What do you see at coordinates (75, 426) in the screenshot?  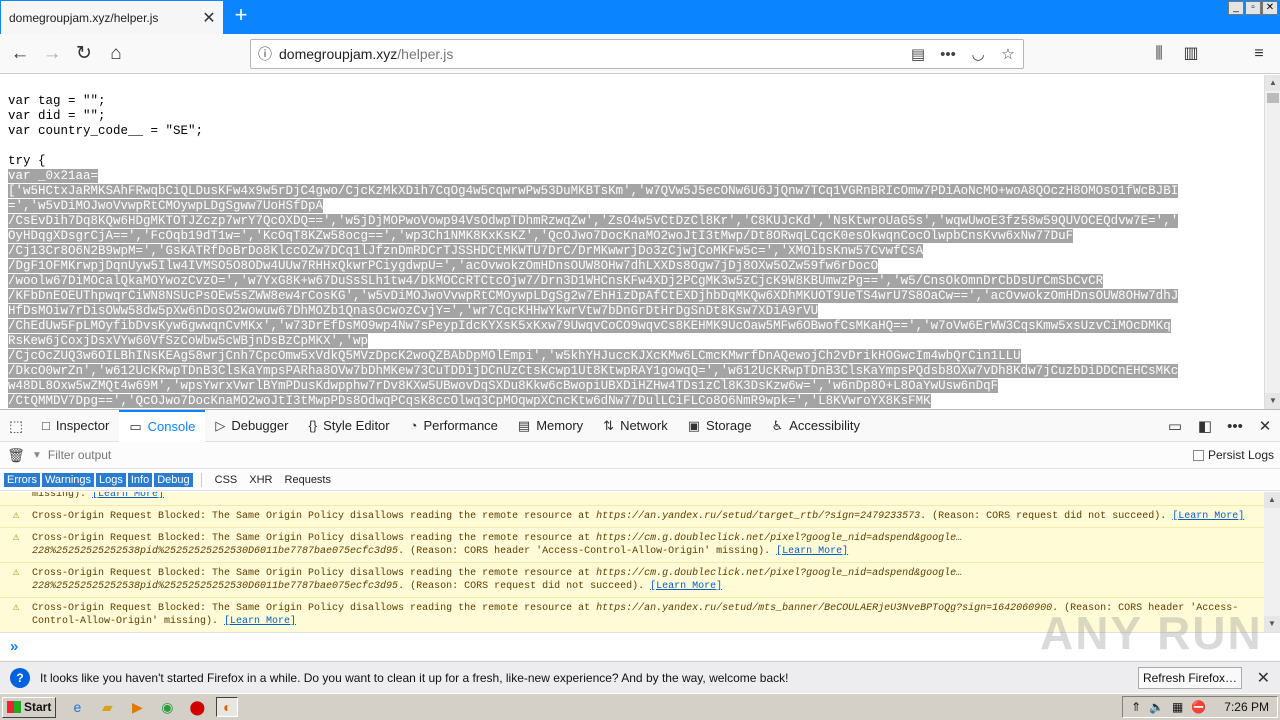 I see `devtools-tab-inspector: □ Inspector` at bounding box center [75, 426].